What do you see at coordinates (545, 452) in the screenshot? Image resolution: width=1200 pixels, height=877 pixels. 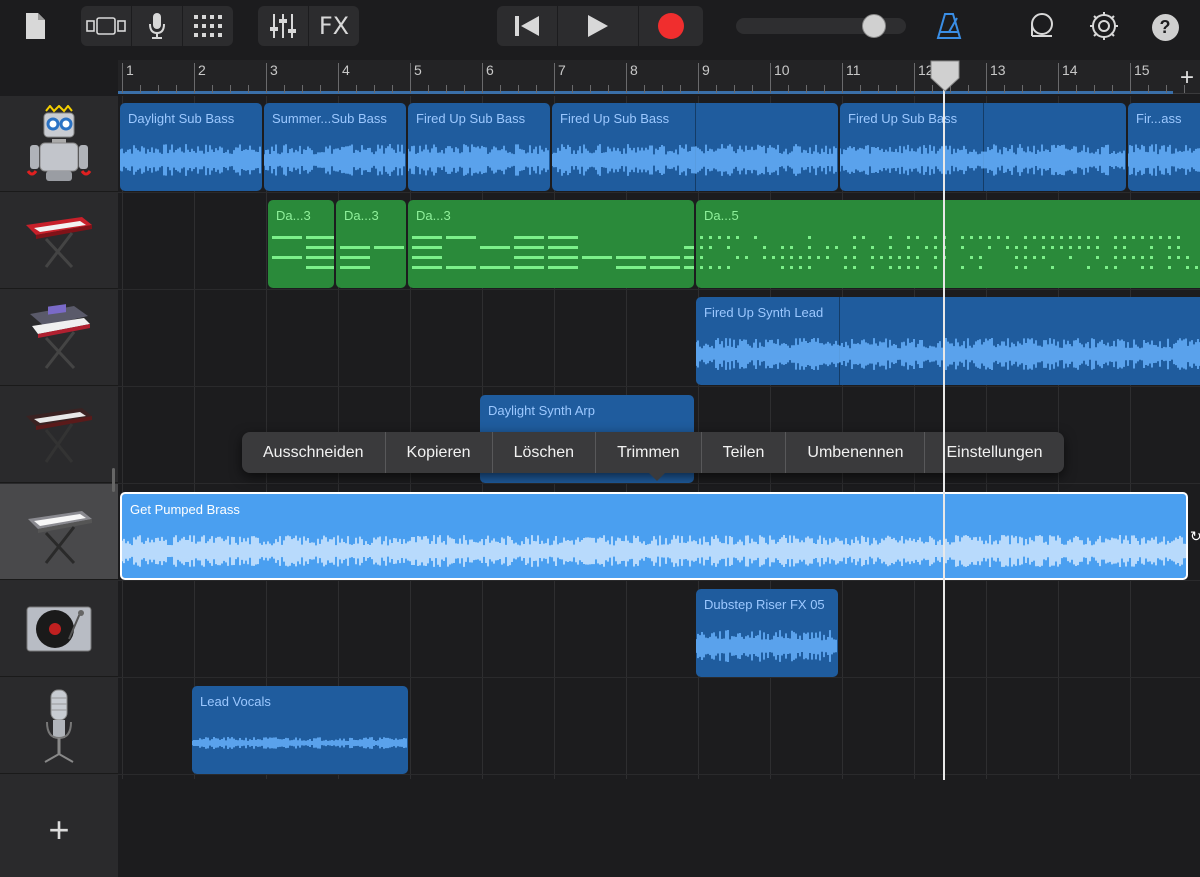 I see `context-menu-item: Löschen` at bounding box center [545, 452].